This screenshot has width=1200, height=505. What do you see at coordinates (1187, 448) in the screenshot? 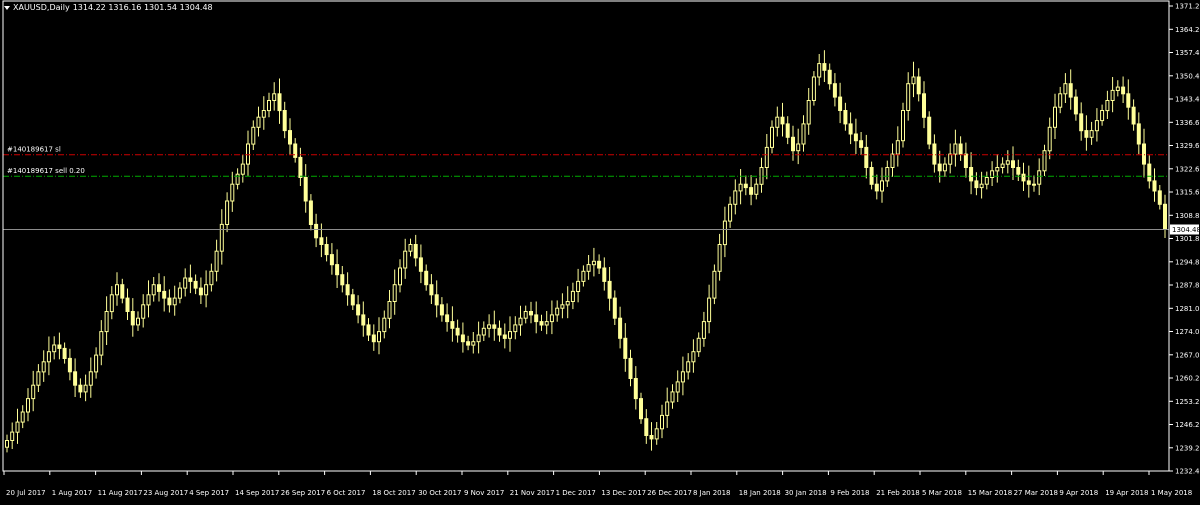
I see `y-tick-label: 1239.20` at bounding box center [1187, 448].